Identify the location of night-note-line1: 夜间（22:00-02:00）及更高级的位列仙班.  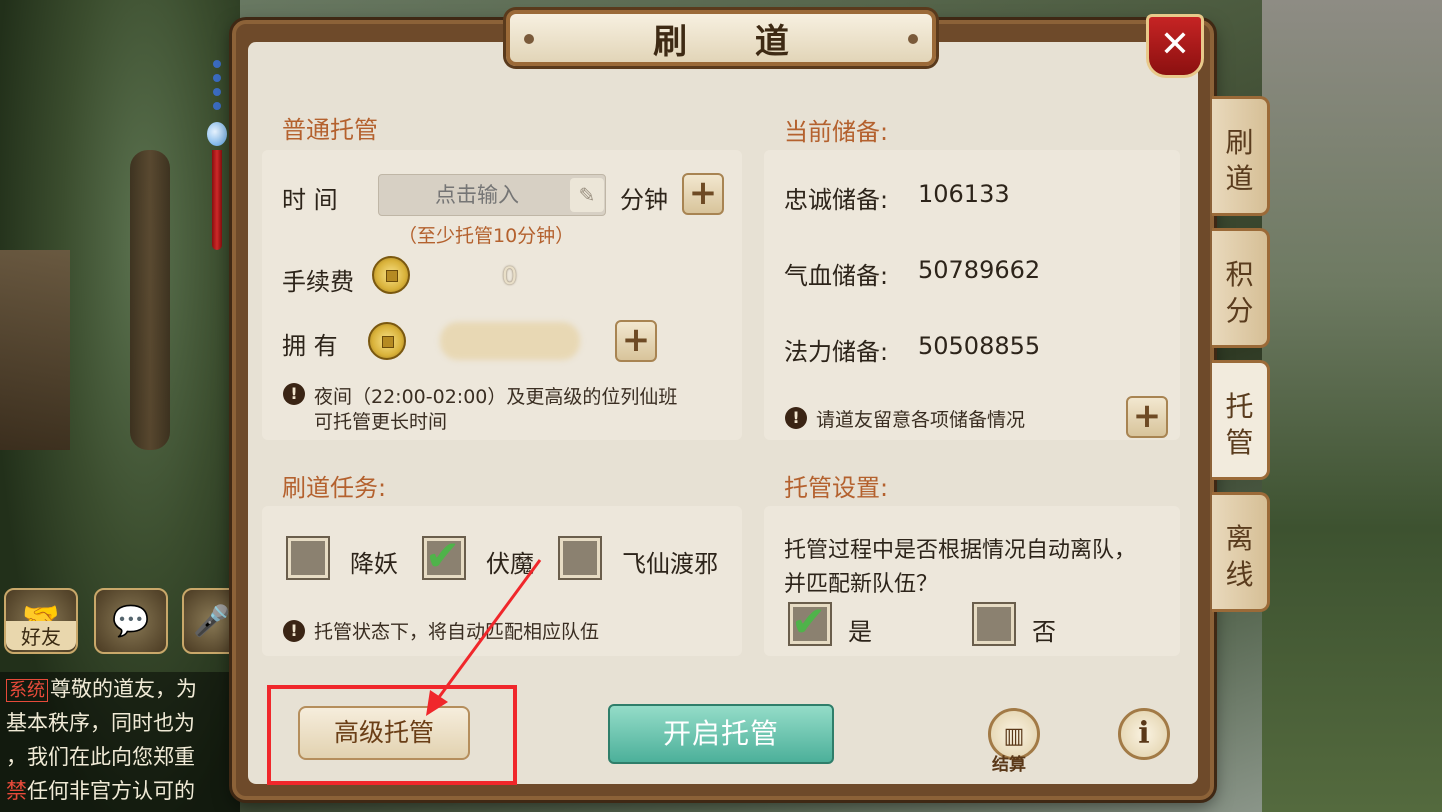
(496, 397).